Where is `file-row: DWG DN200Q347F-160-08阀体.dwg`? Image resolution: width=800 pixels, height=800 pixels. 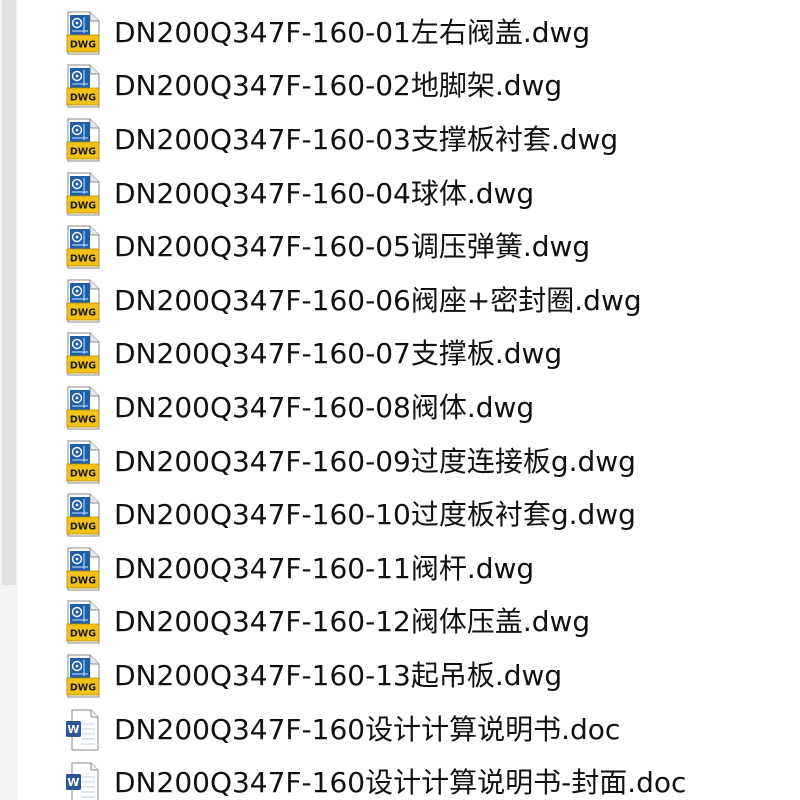 file-row: DWG DN200Q347F-160-08阀体.dwg is located at coordinates (400, 408).